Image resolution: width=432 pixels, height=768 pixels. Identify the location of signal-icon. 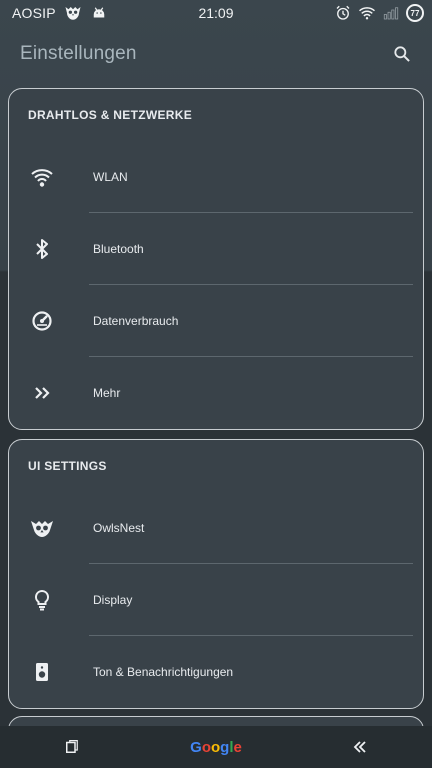
(391, 13).